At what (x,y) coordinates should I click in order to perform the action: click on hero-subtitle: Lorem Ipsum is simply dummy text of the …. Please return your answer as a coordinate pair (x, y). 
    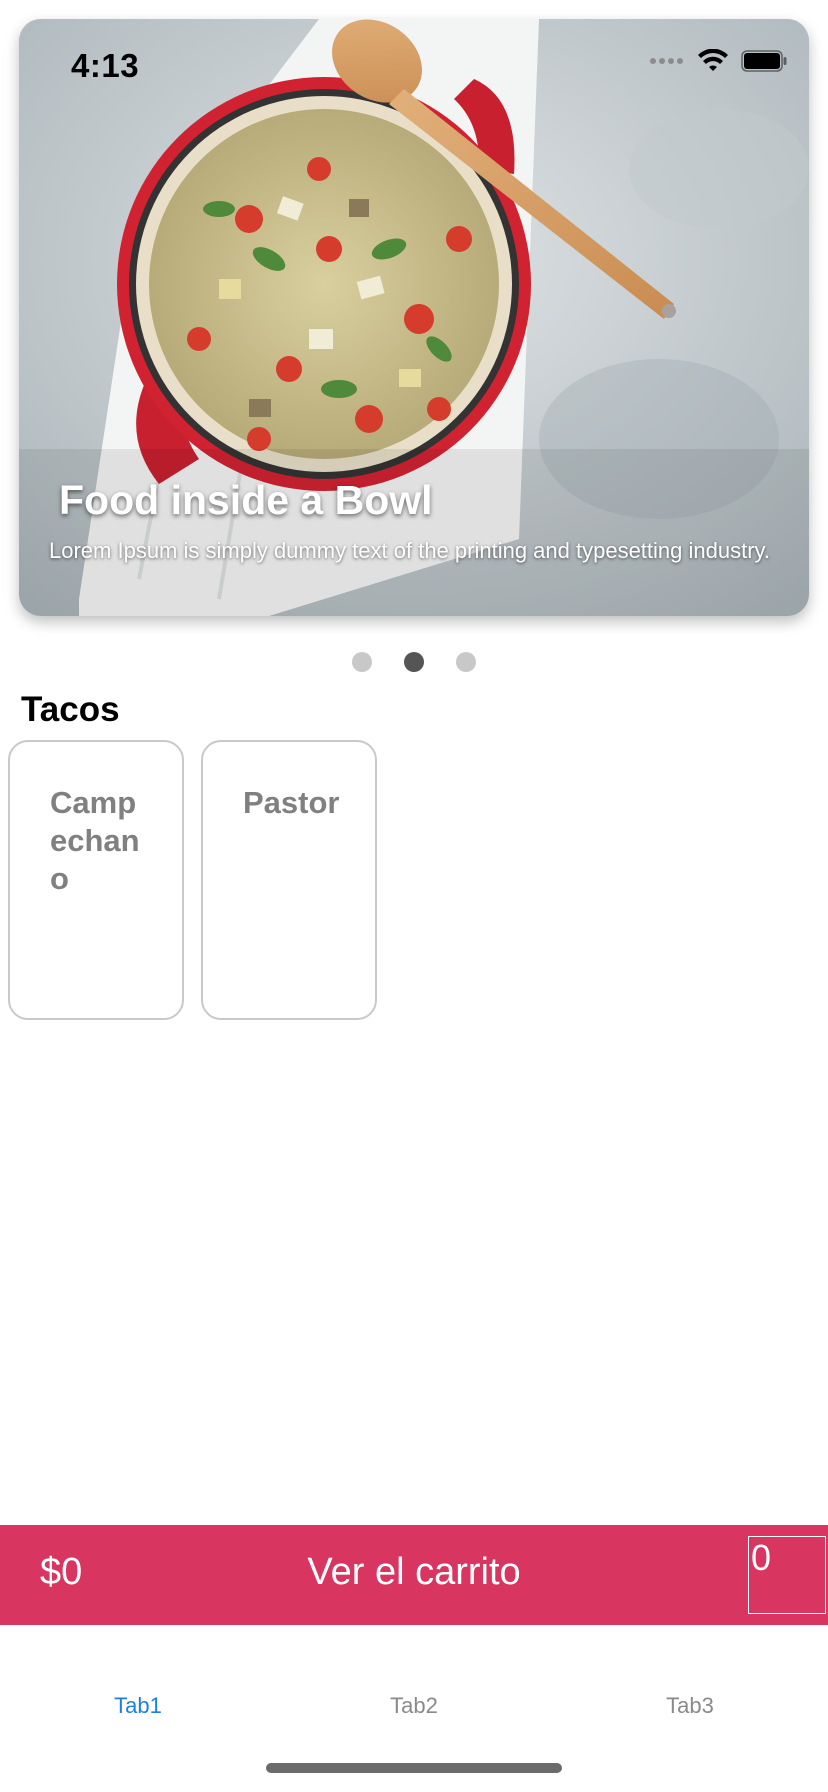
    Looking at the image, I should click on (410, 550).